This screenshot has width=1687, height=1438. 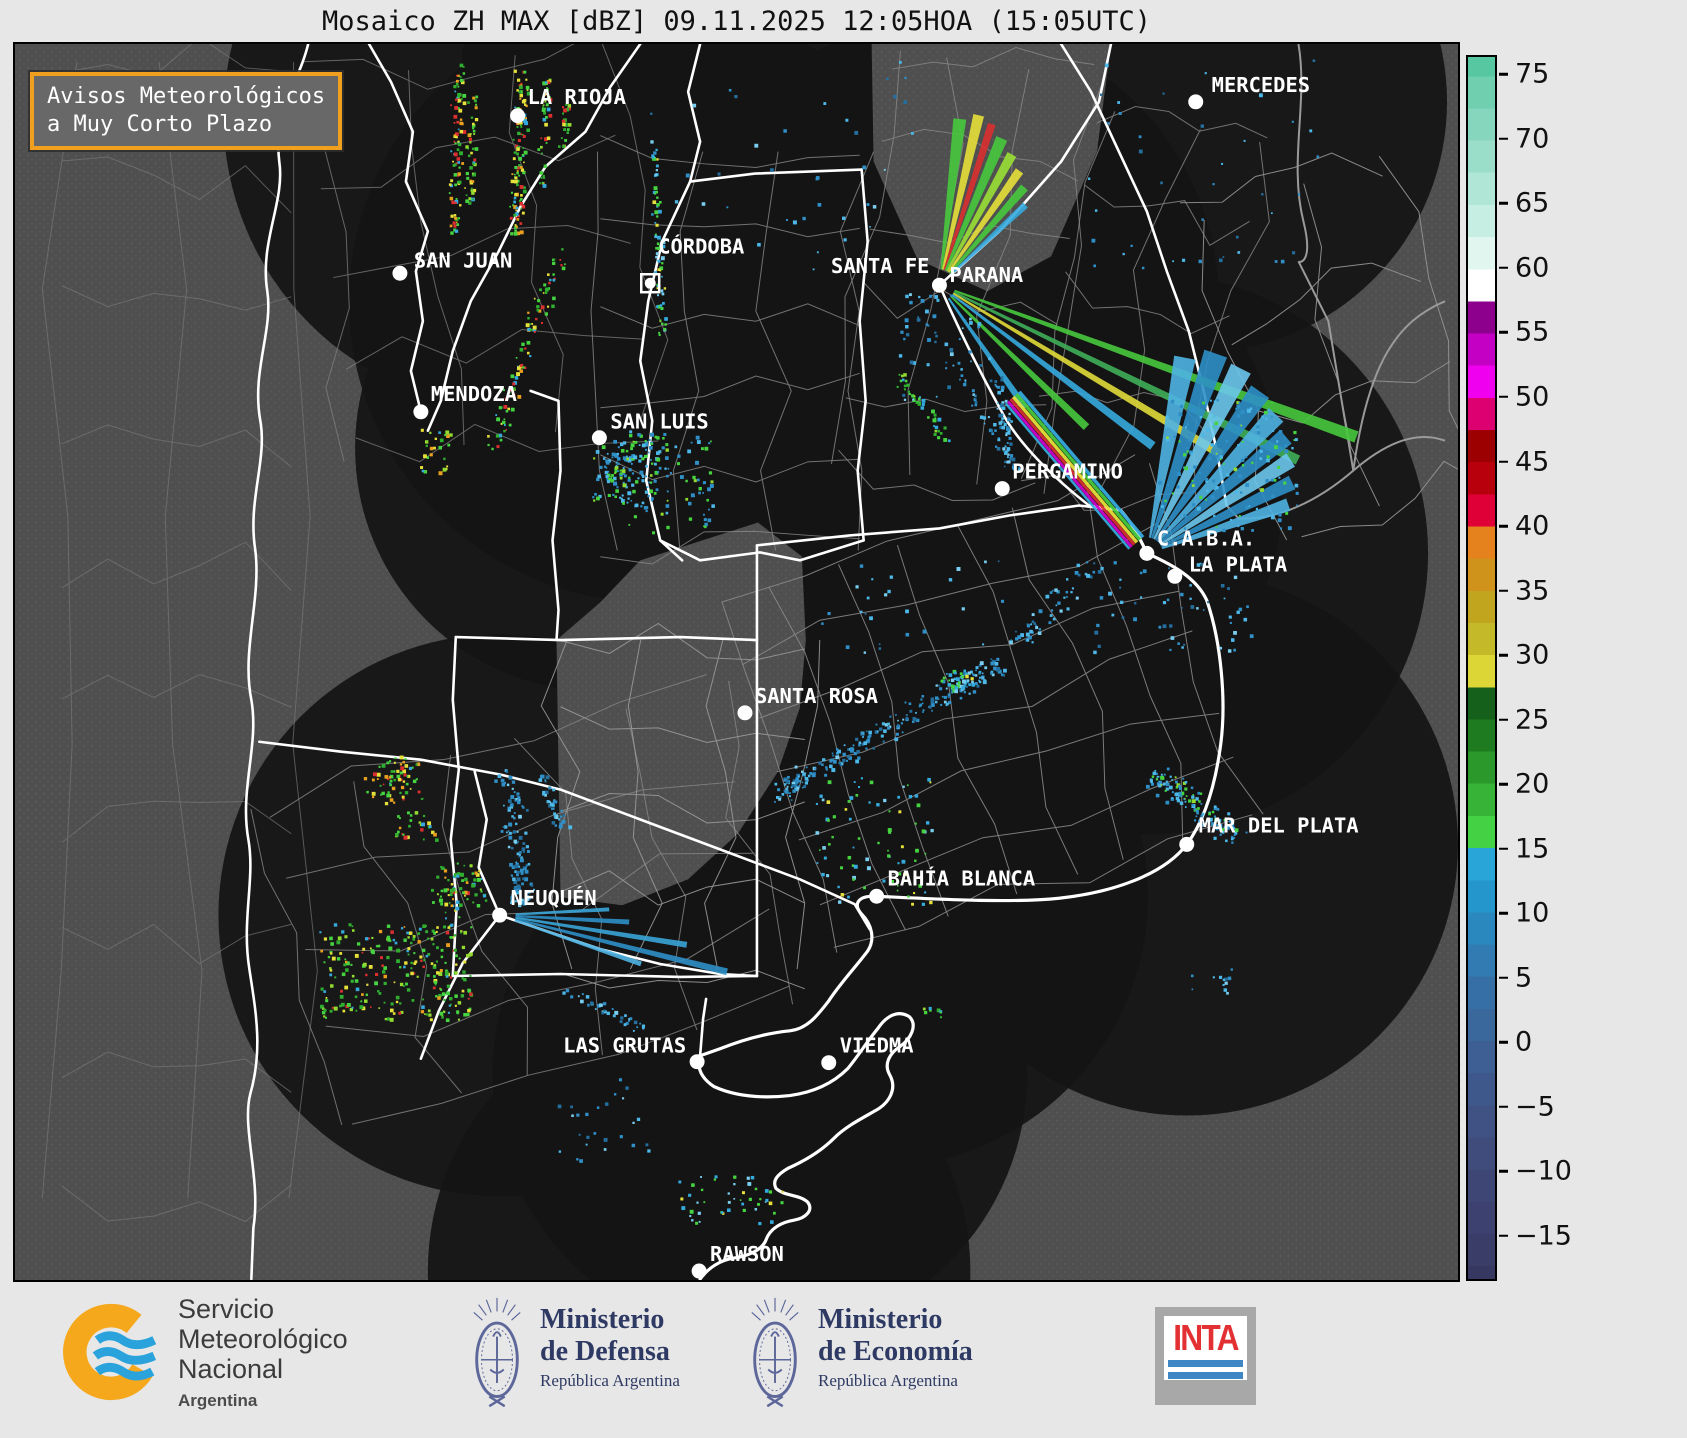 I want to click on colorbar-tick-label: 25, so click(x=1532, y=720).